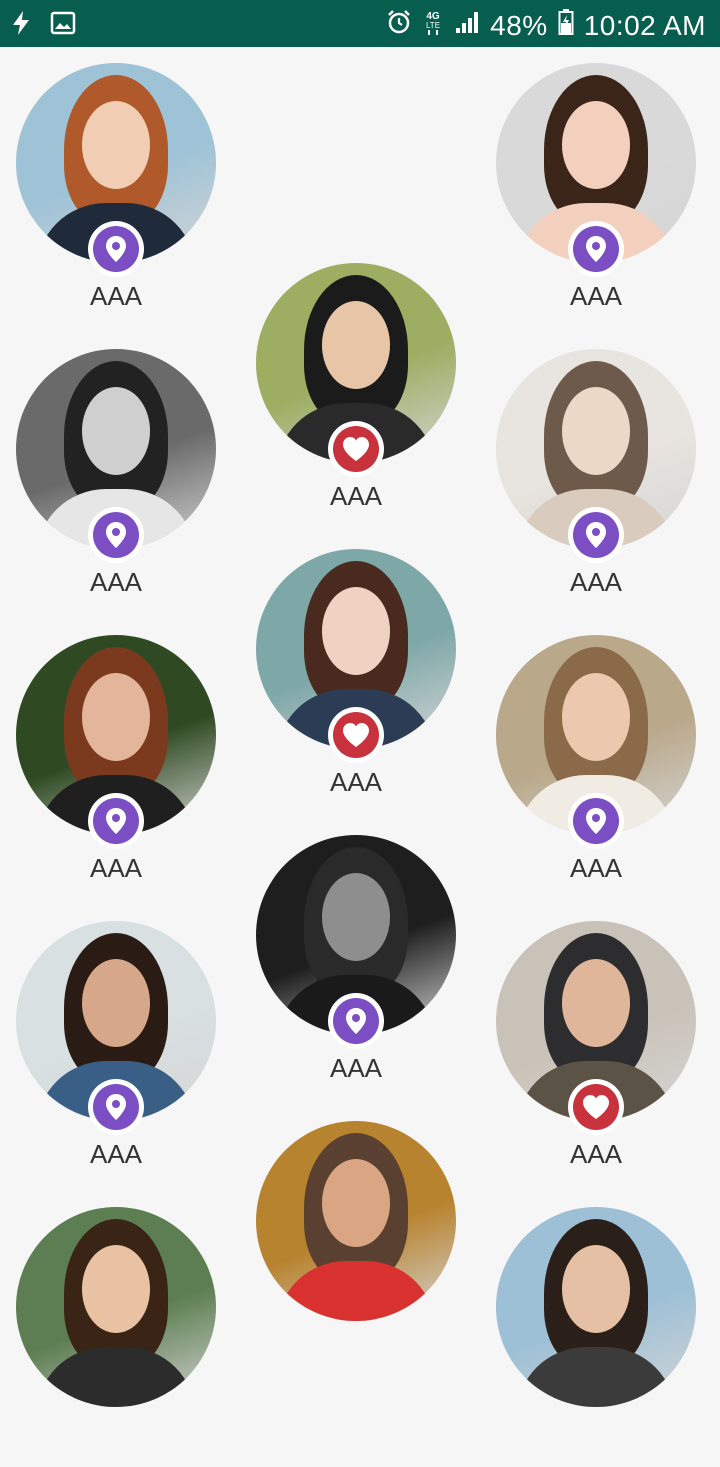 This screenshot has width=720, height=1467. I want to click on battery-icon, so click(566, 25).